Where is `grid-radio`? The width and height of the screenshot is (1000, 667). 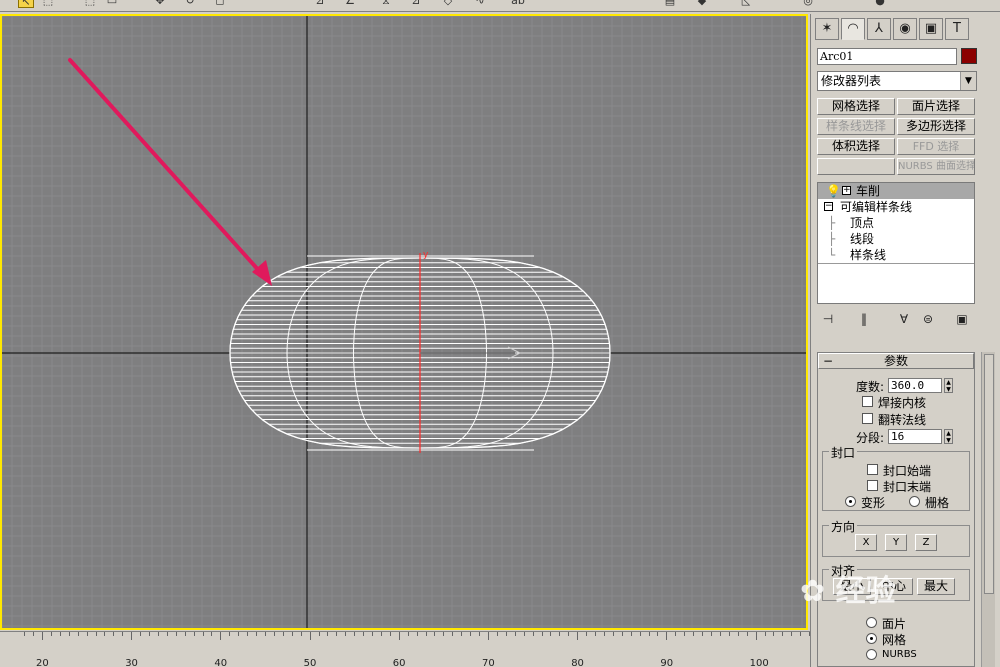 grid-radio is located at coordinates (914, 501).